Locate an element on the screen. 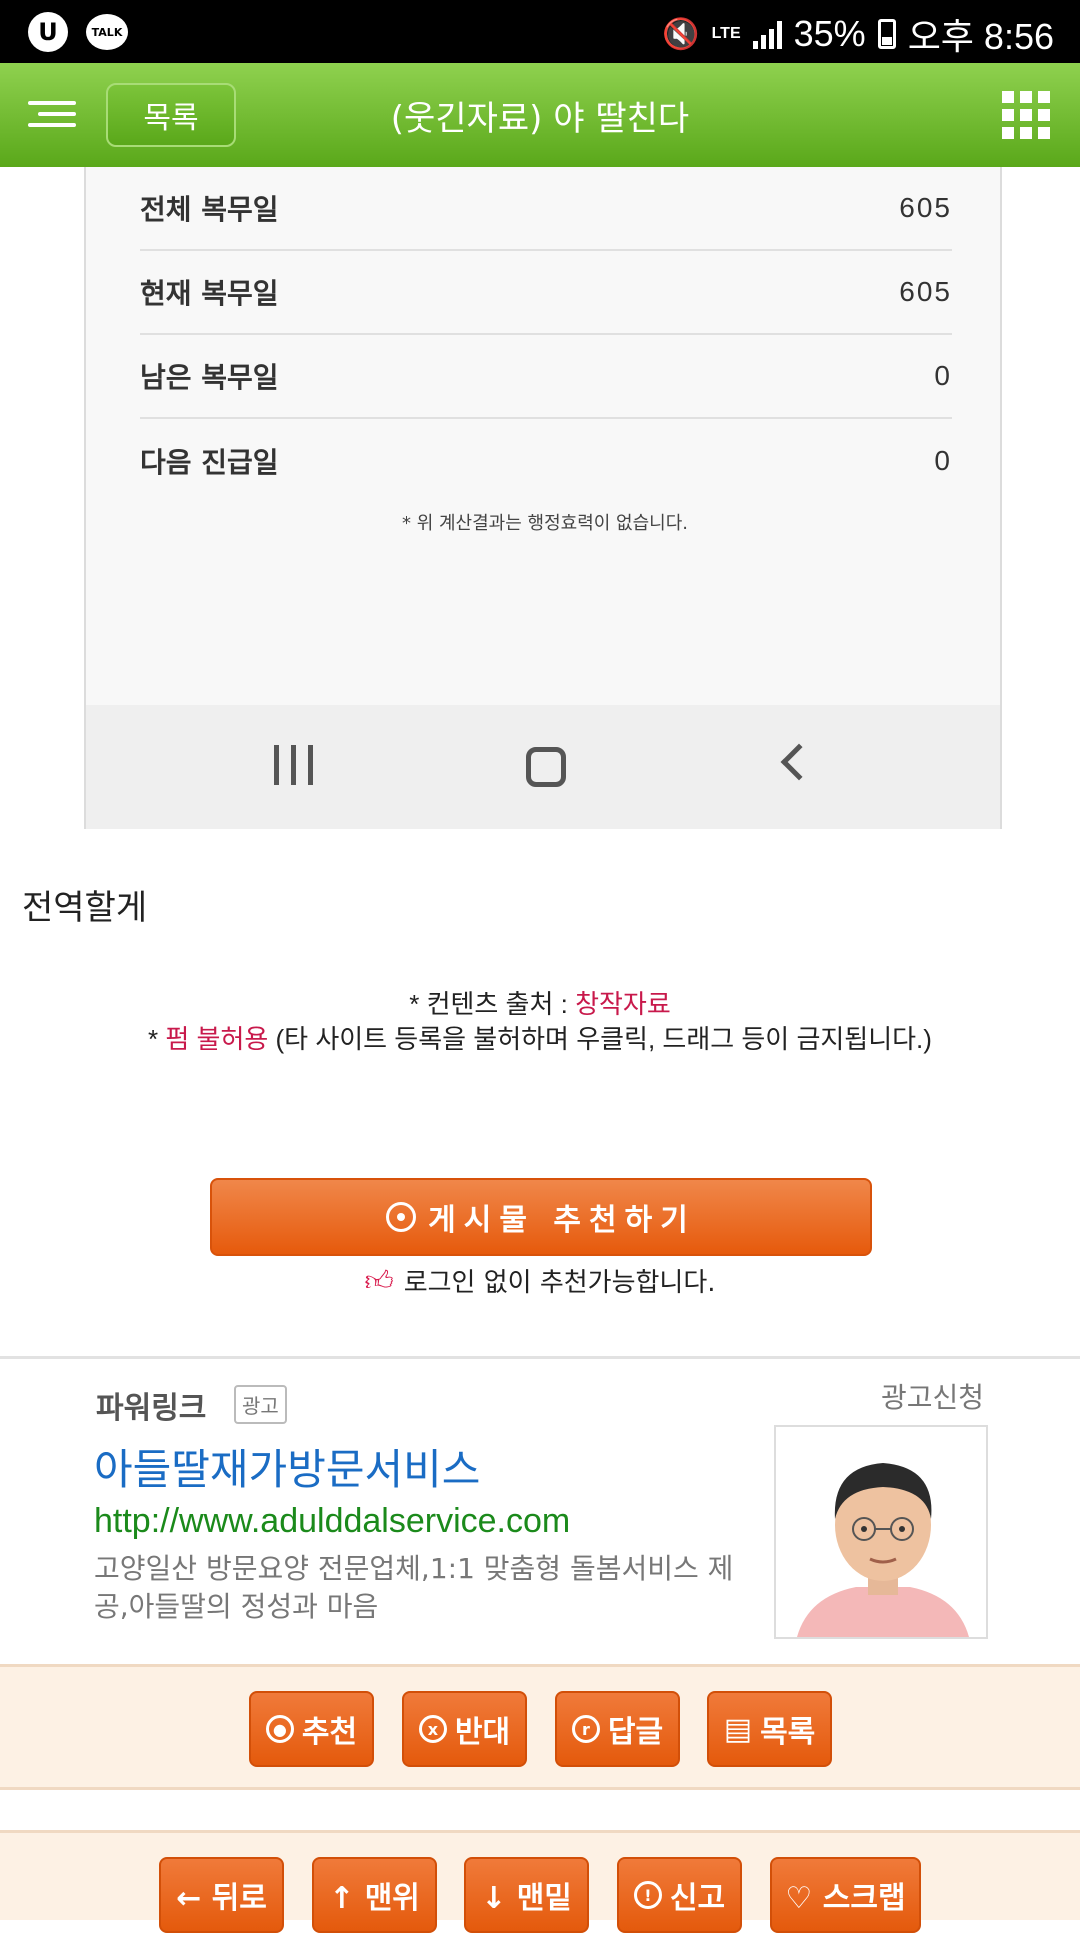 The image size is (1080, 1933). menu-icon is located at coordinates (52, 115).